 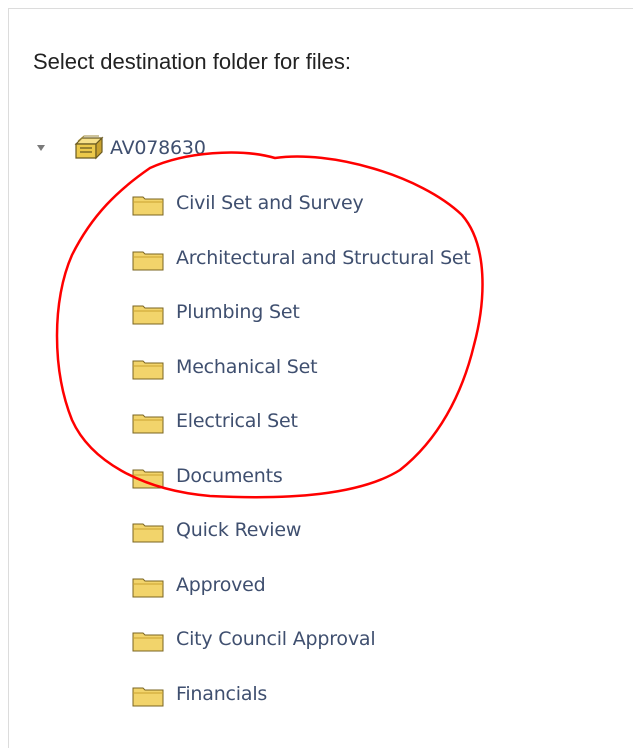 I want to click on tree-root-node: AV078630, so click(x=121, y=148).